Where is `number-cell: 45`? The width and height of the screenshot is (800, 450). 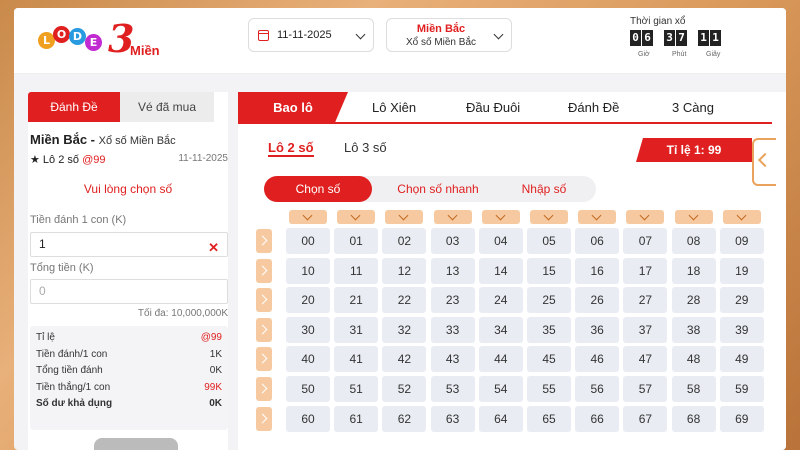 number-cell: 45 is located at coordinates (549, 359).